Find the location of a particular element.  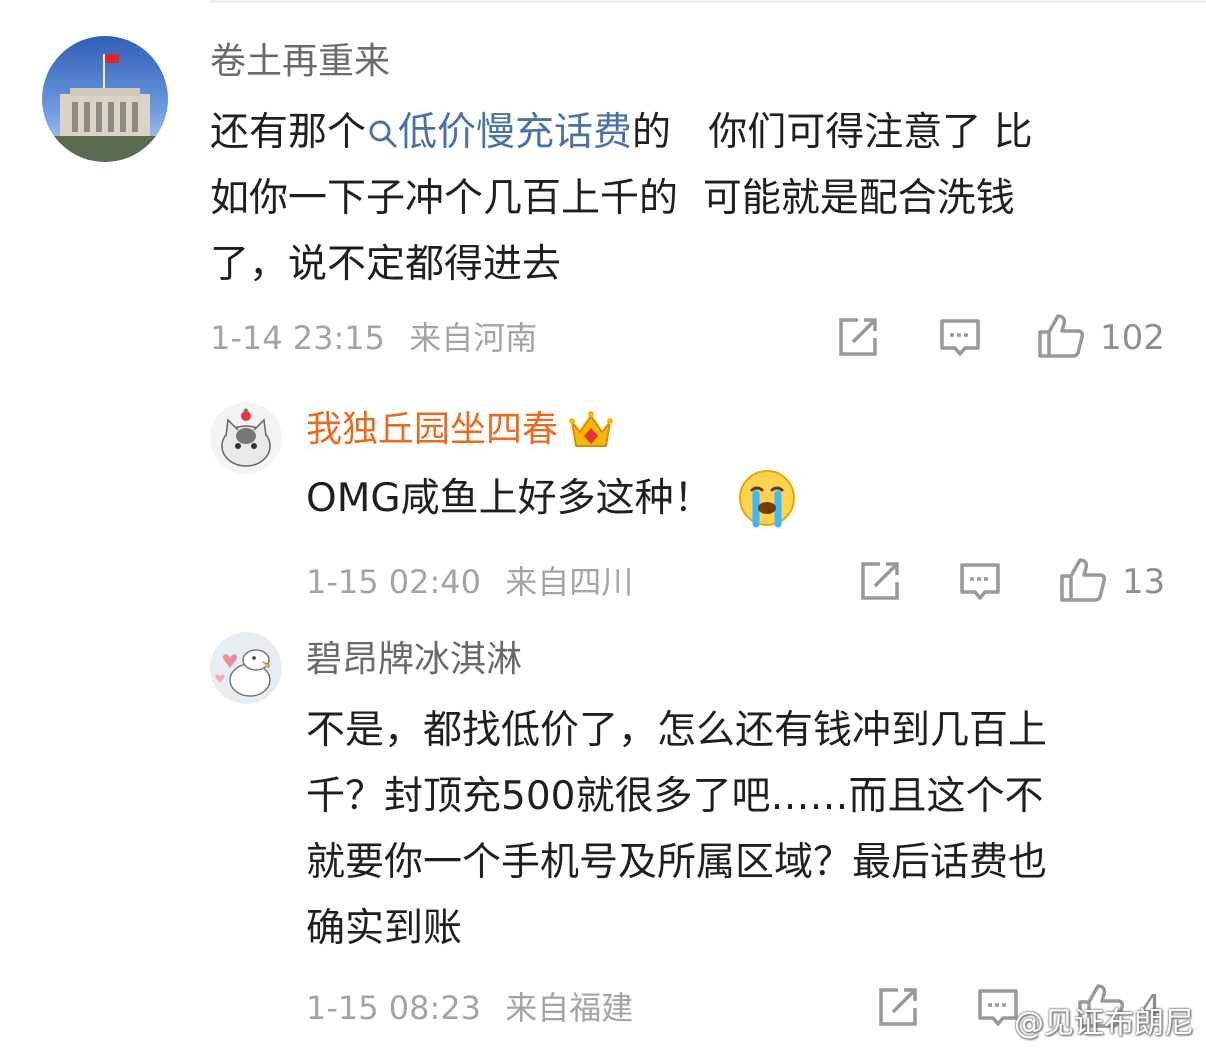

watermark: @见证布朗尼 is located at coordinates (1104, 1023).